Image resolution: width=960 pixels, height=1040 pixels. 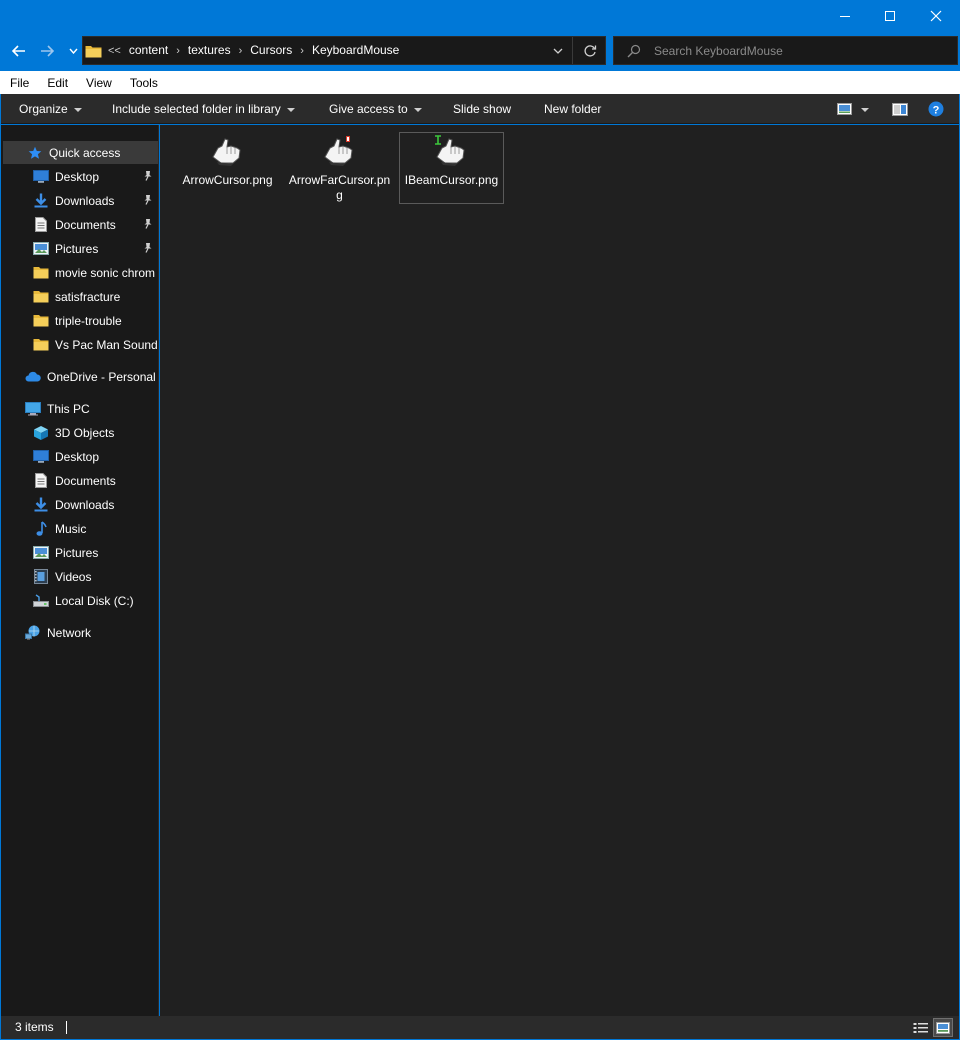 I want to click on new-folder-label: New folder, so click(x=573, y=109).